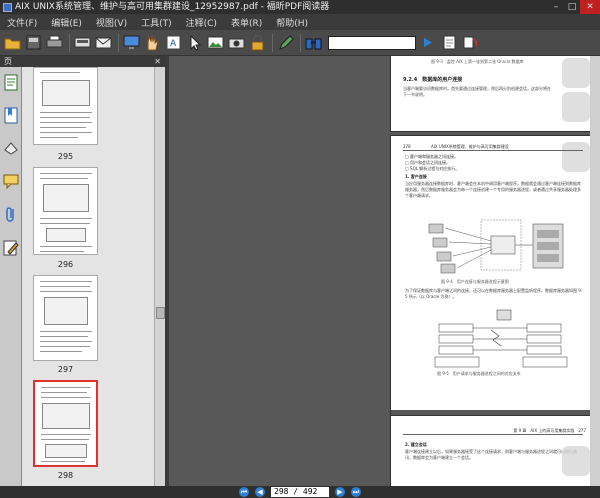 This screenshot has height=498, width=600. Describe the element at coordinates (432, 168) in the screenshot. I see `bullet-item: □ SQL 解析过程与对应执行。` at that location.